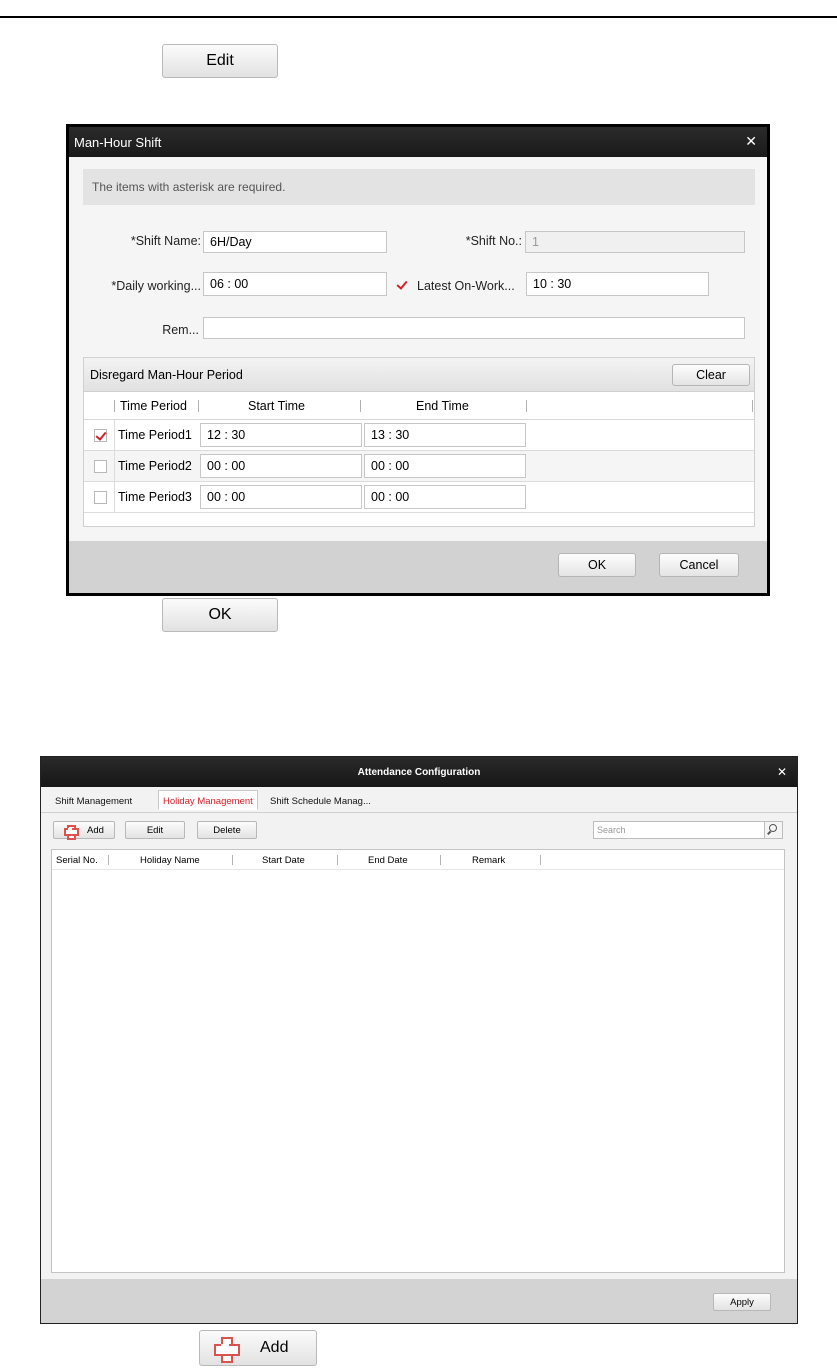  What do you see at coordinates (95, 830) in the screenshot?
I see `add-label: Add` at bounding box center [95, 830].